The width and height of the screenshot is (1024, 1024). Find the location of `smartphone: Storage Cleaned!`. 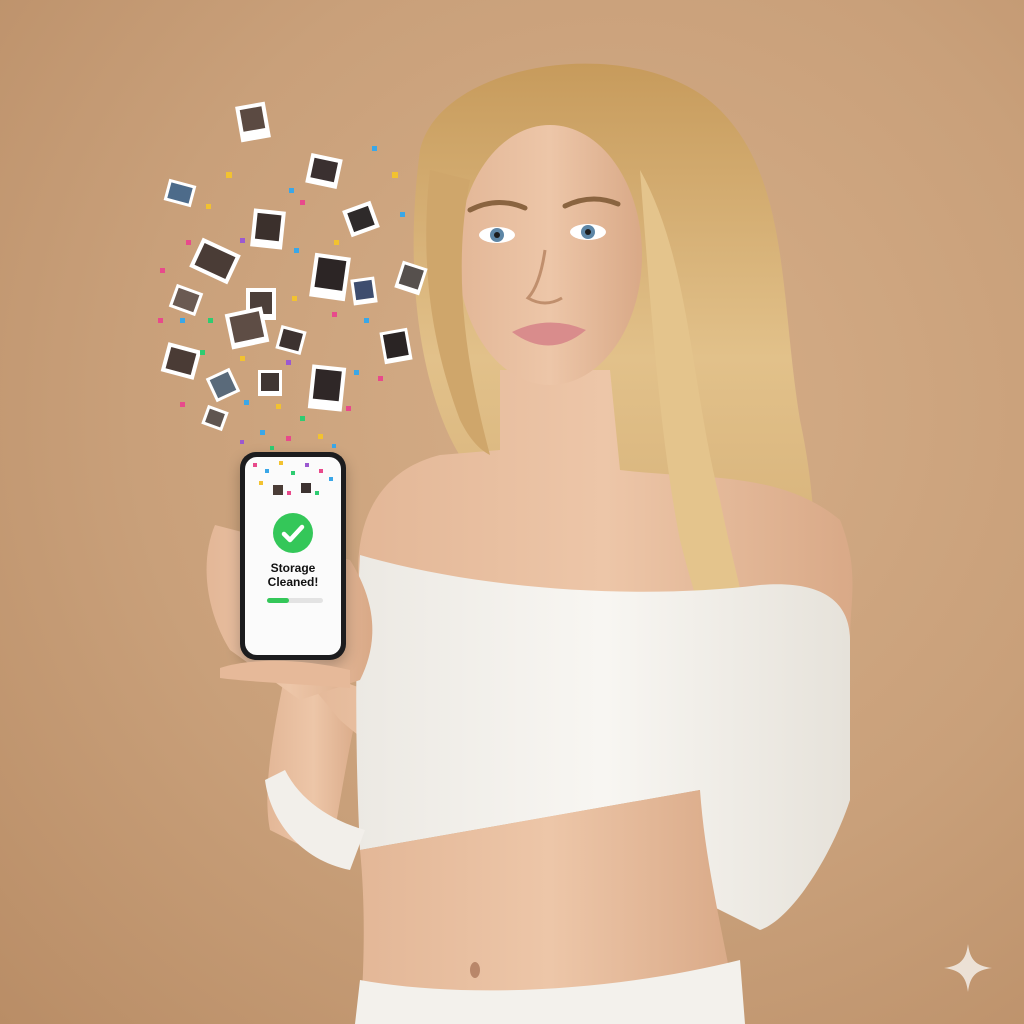

smartphone: Storage Cleaned! is located at coordinates (293, 556).